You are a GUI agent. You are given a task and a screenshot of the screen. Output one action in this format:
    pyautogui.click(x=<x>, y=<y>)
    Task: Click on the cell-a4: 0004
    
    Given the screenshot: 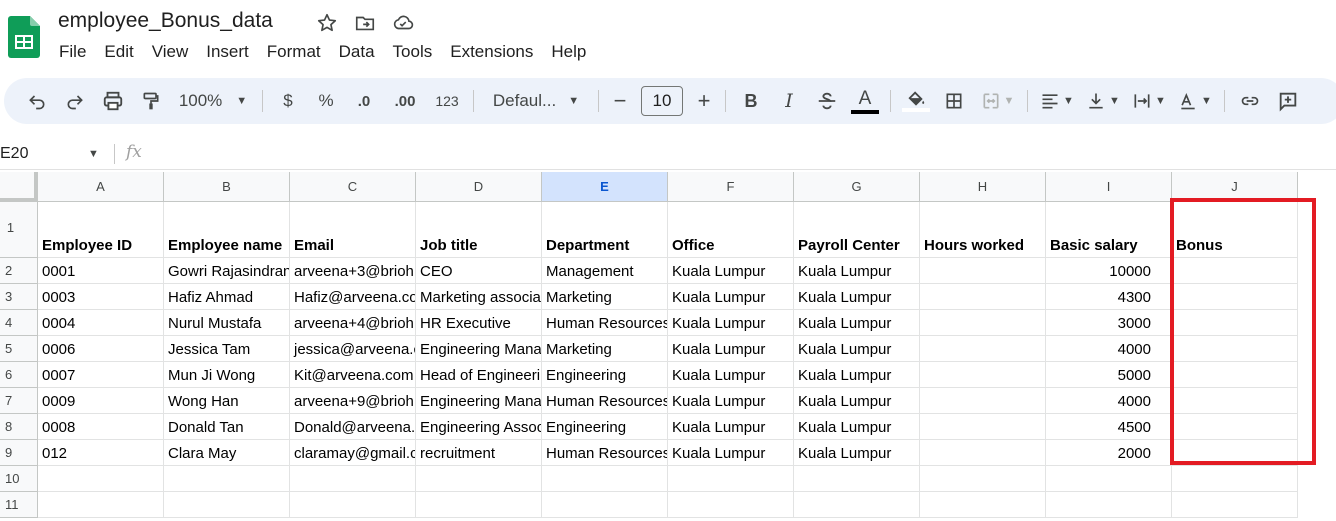 What is the action you would take?
    pyautogui.click(x=101, y=323)
    